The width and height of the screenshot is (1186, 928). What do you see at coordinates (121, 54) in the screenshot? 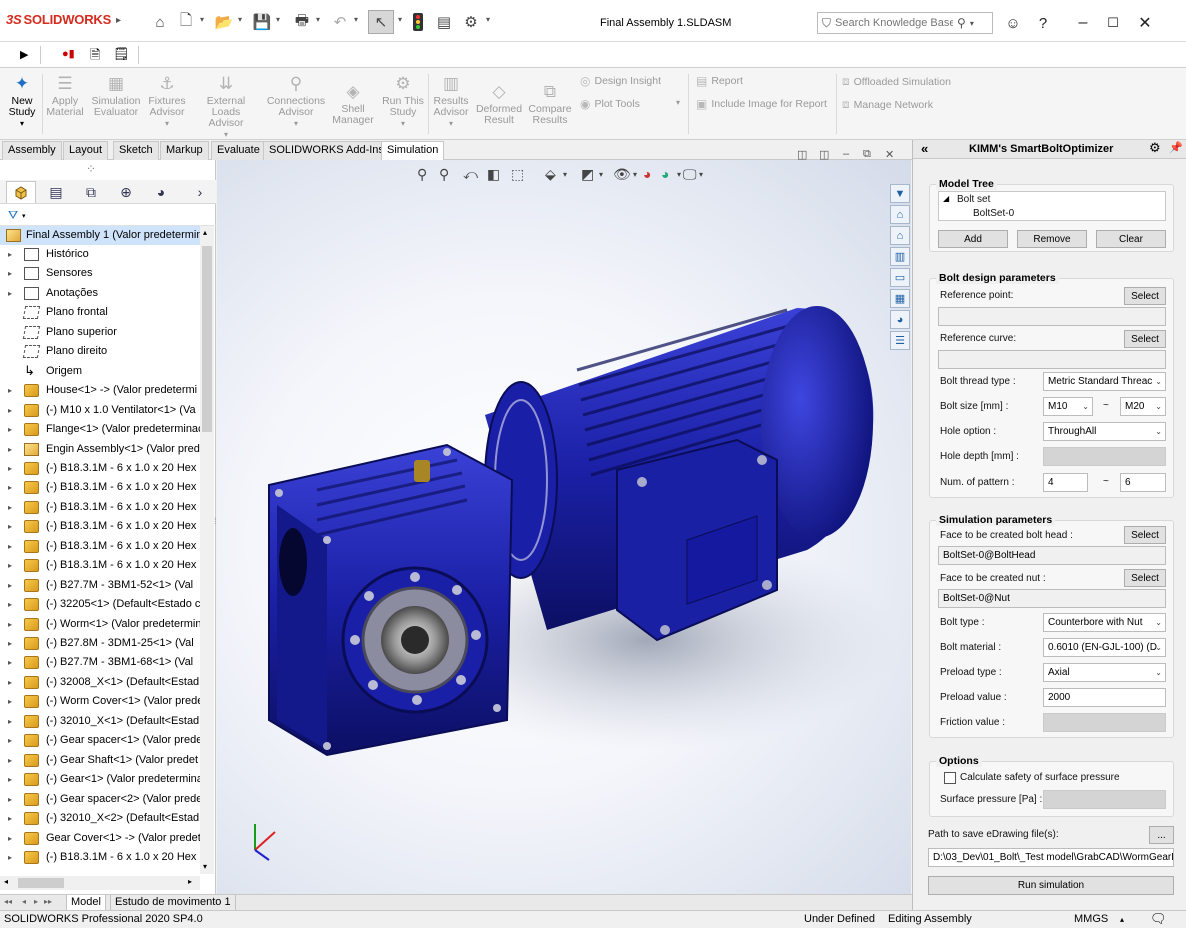
I see `macro-edit-icon: 🗒` at bounding box center [121, 54].